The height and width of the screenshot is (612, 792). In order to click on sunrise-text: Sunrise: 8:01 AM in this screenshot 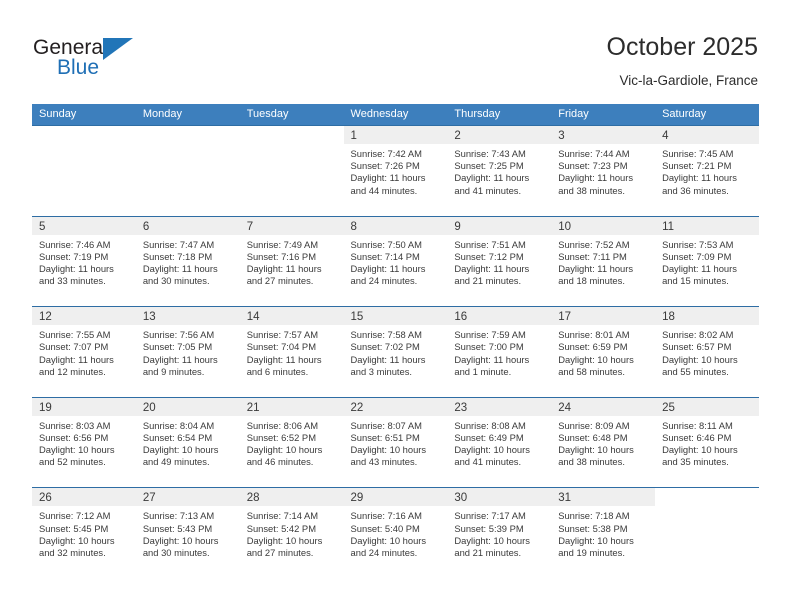, I will do `click(594, 335)`.